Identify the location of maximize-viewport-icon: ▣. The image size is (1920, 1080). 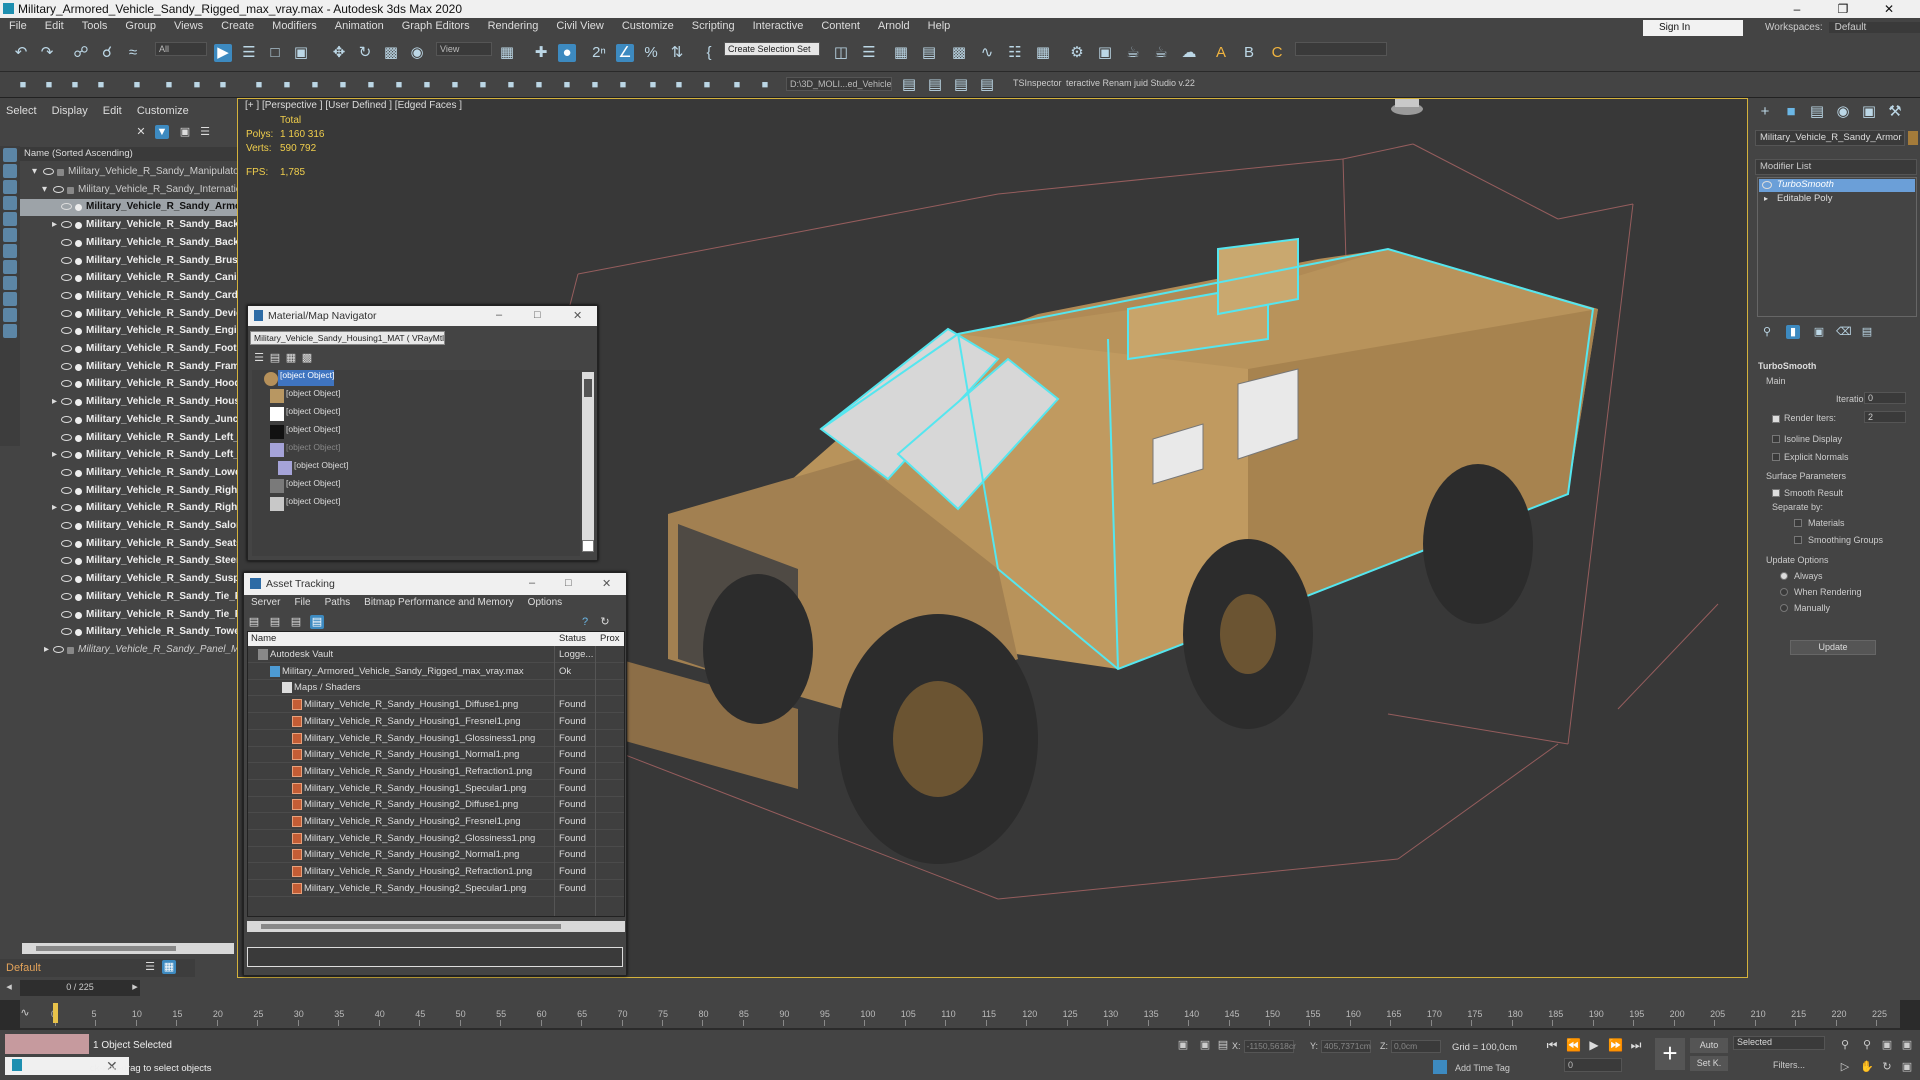
(1907, 1067).